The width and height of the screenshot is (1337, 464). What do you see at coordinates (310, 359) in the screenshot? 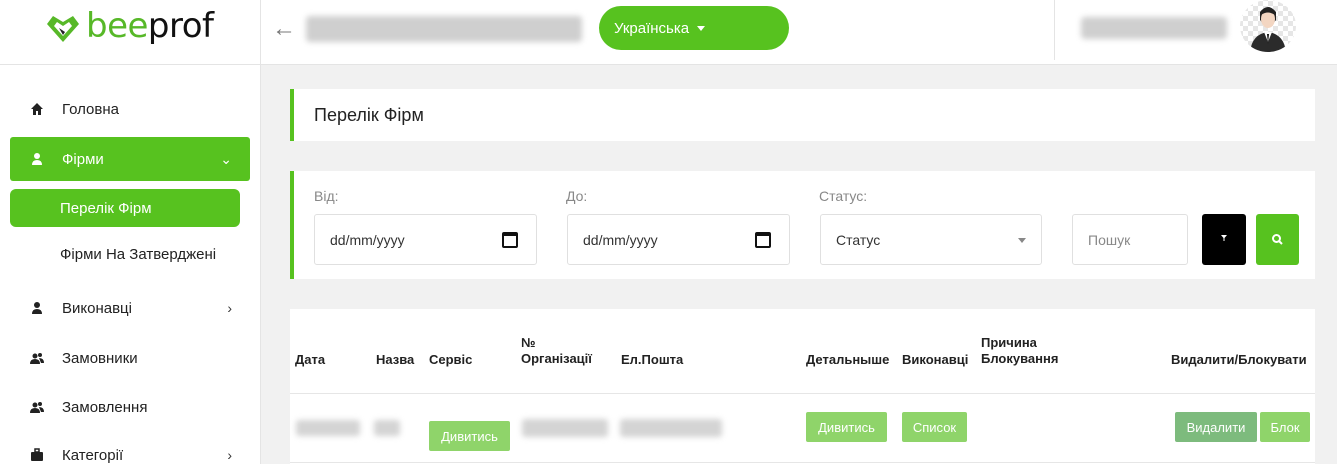
I see `column-header-date: Дата` at bounding box center [310, 359].